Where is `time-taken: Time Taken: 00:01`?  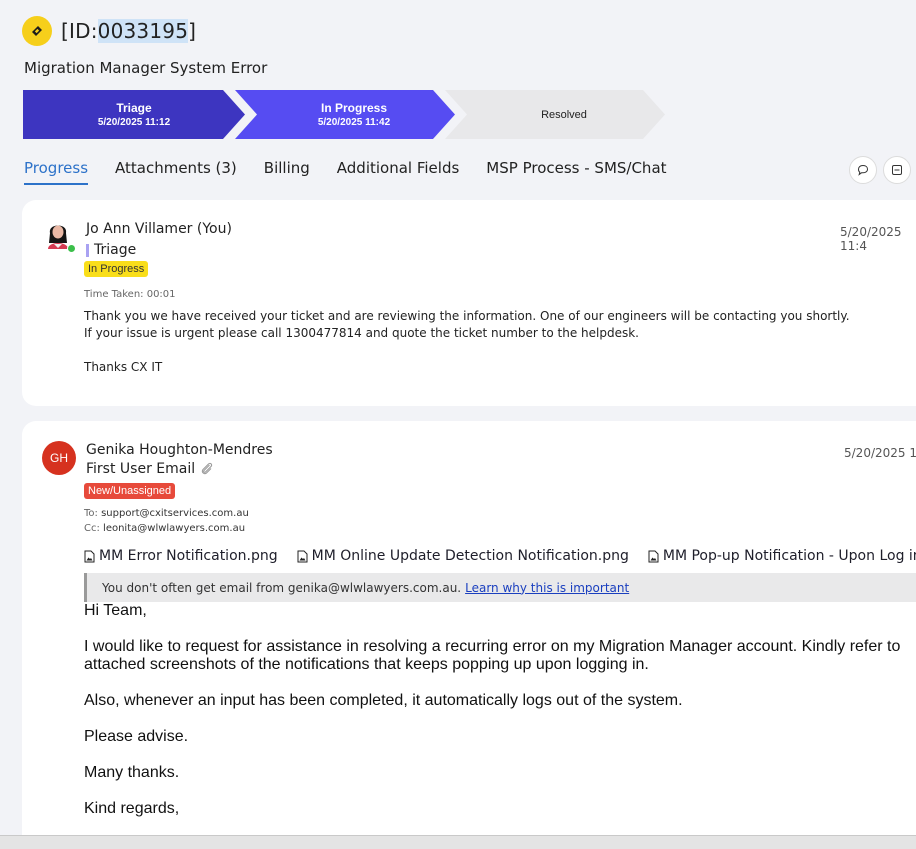 time-taken: Time Taken: 00:01 is located at coordinates (130, 294).